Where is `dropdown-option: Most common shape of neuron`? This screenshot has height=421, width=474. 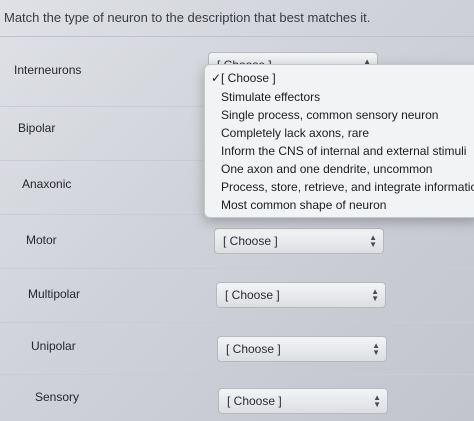 dropdown-option: Most common shape of neuron is located at coordinates (303, 205).